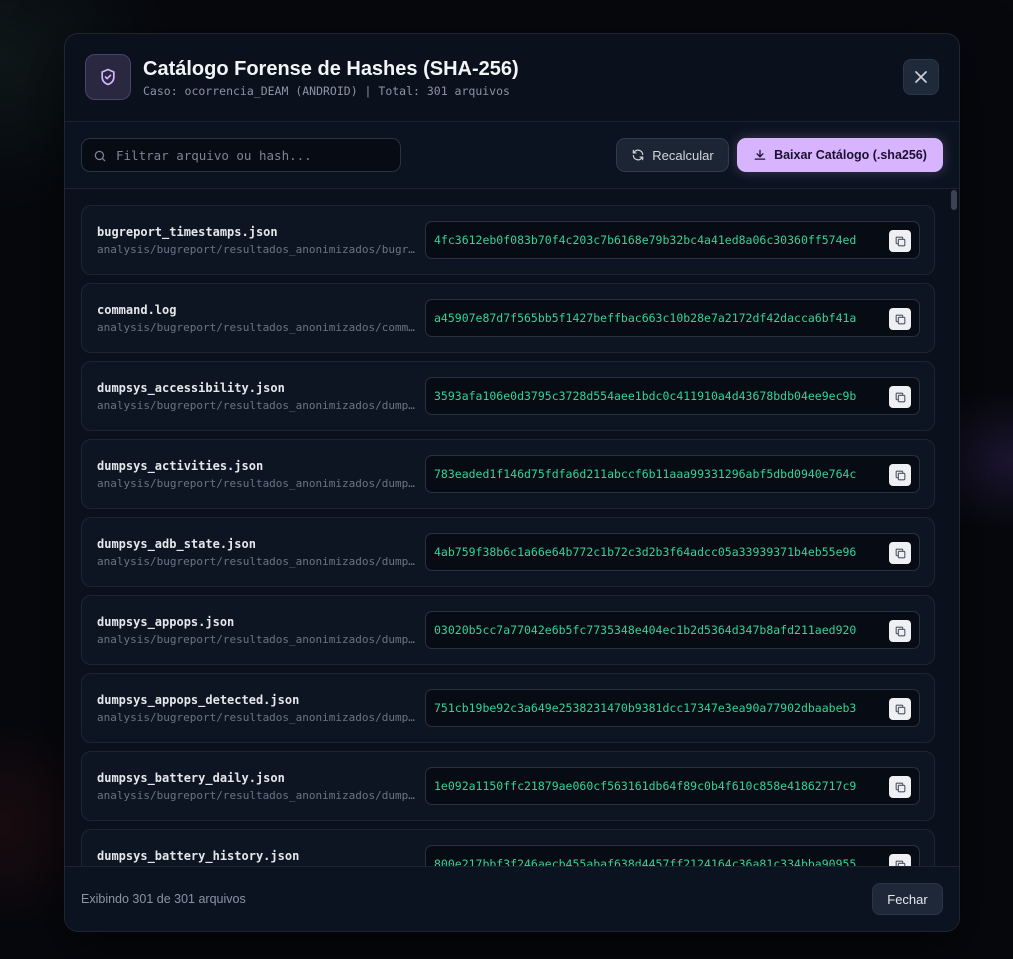 This screenshot has width=1013, height=959. Describe the element at coordinates (180, 466) in the screenshot. I see `file-name: dumpsys_activities.json` at that location.